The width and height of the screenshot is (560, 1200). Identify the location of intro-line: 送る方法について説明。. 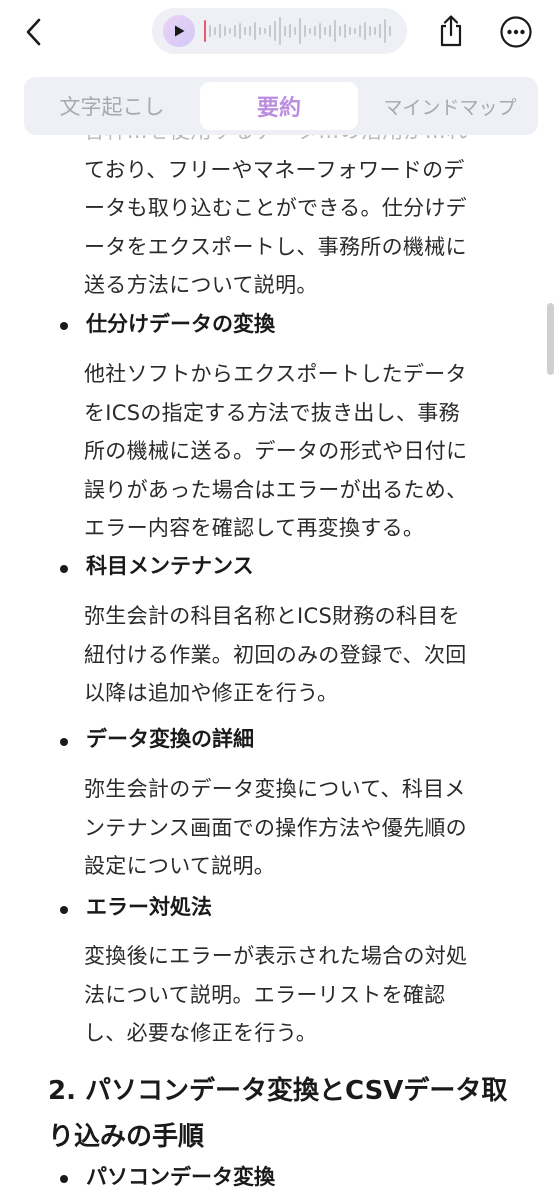
(201, 285).